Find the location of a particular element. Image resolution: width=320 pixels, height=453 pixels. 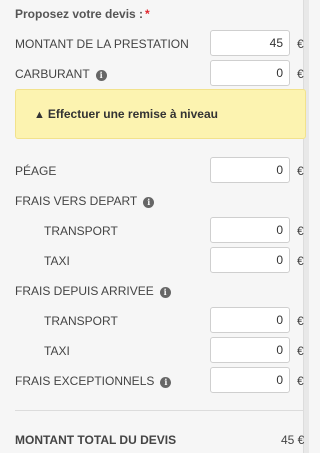

total-label: MONTANT TOTAL DU DEVIS is located at coordinates (96, 440).